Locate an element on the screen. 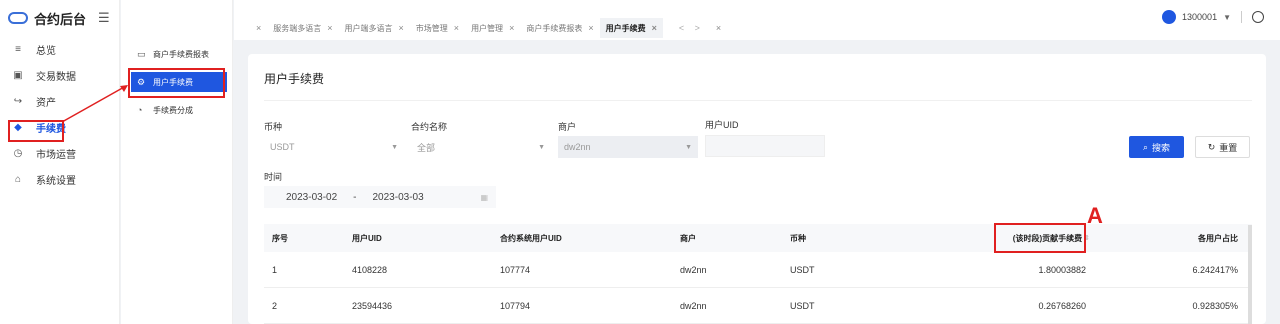 This screenshot has width=1280, height=324. column-header-uid: 用户UID is located at coordinates (367, 238).